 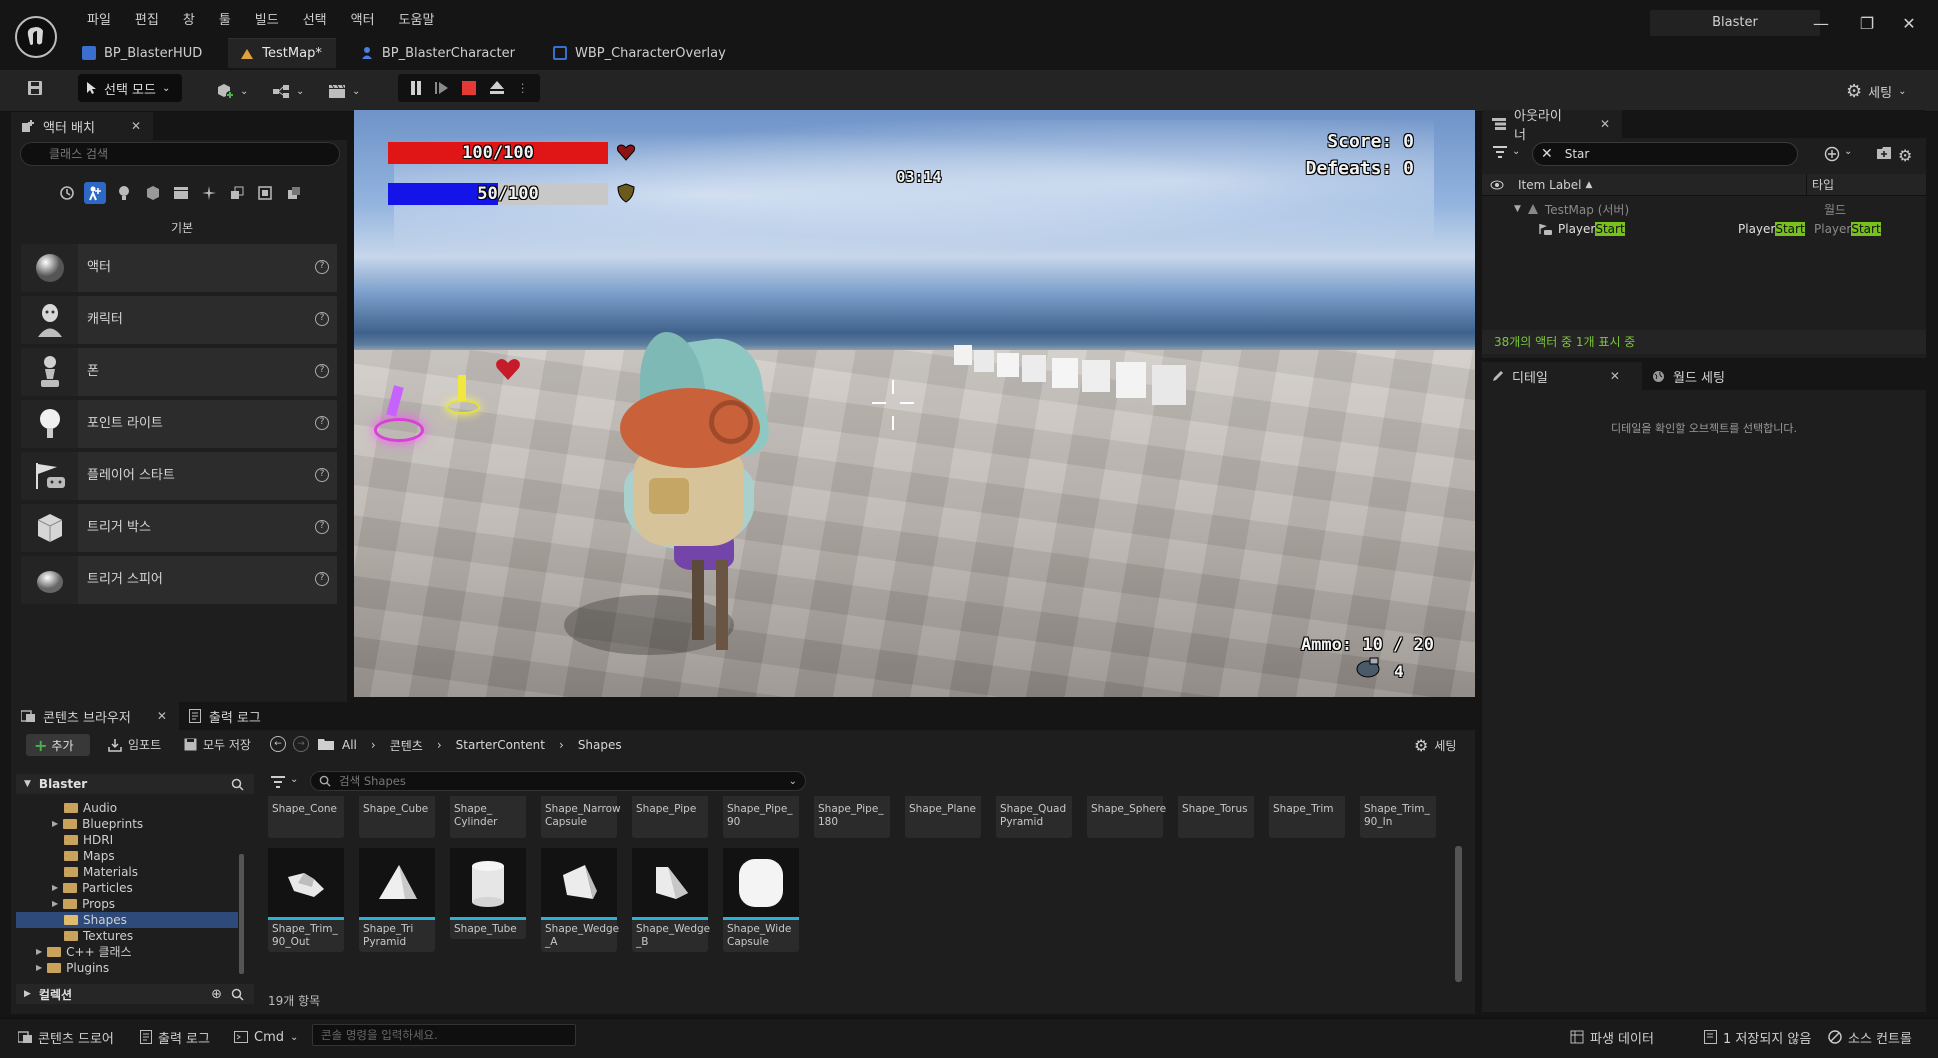 What do you see at coordinates (82, 126) in the screenshot?
I see `tab-place-actors: 액터 배치 ✕` at bounding box center [82, 126].